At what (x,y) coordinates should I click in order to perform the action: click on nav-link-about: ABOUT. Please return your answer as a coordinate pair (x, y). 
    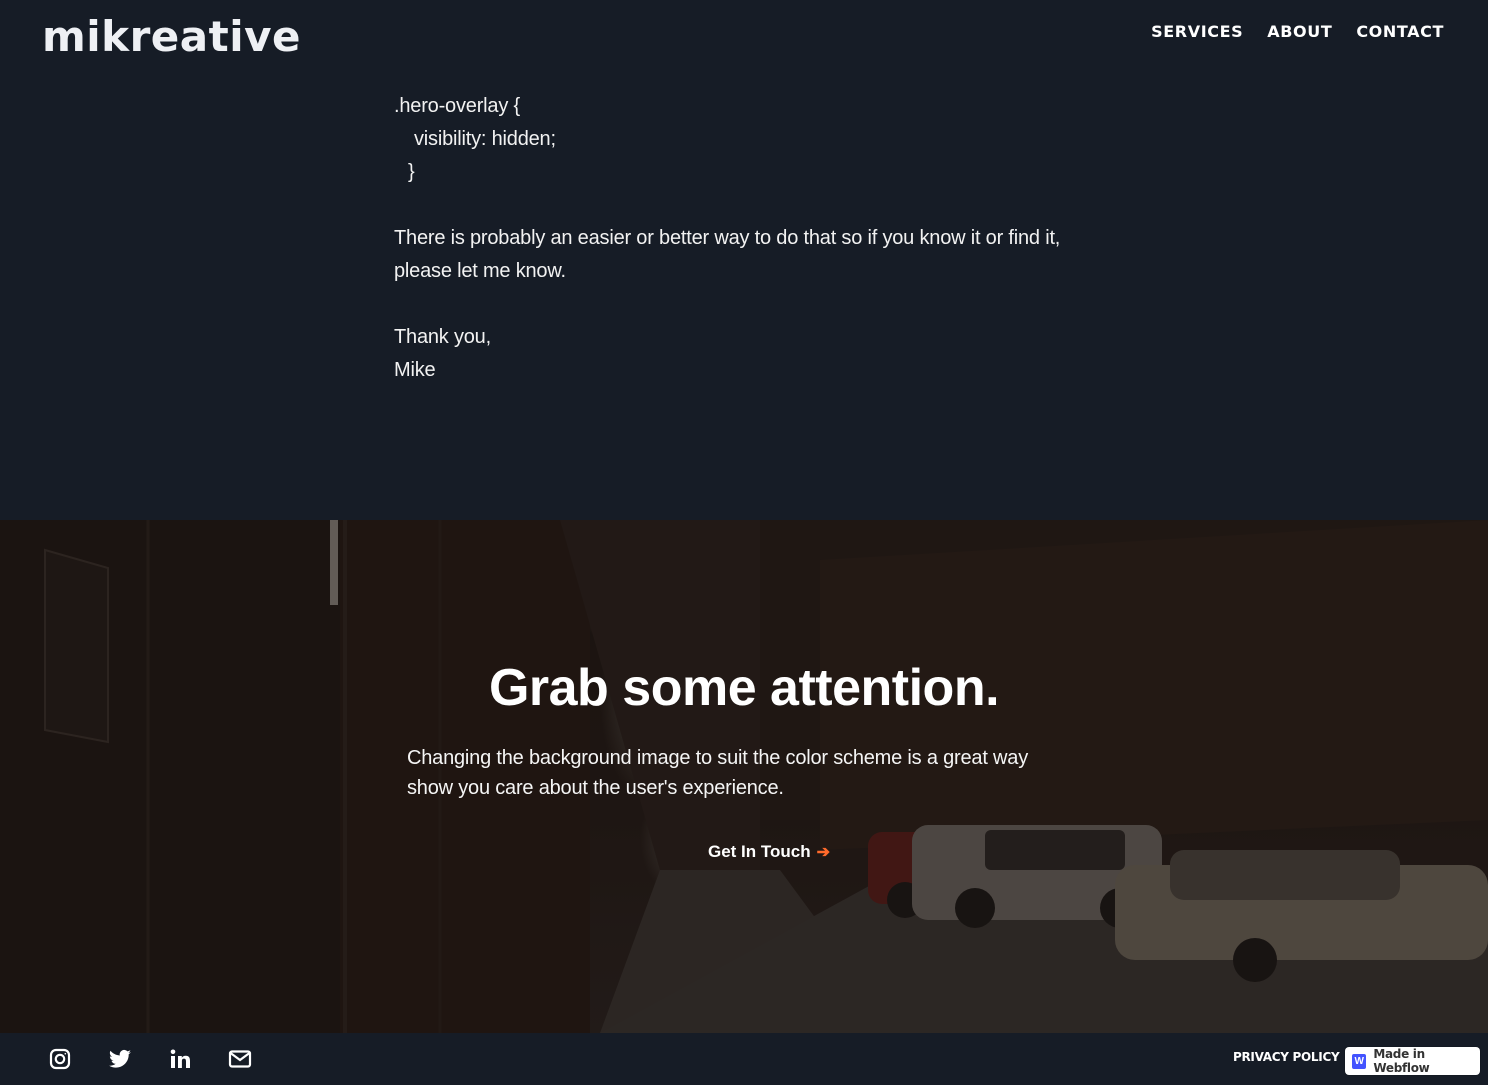
    Looking at the image, I should click on (1299, 31).